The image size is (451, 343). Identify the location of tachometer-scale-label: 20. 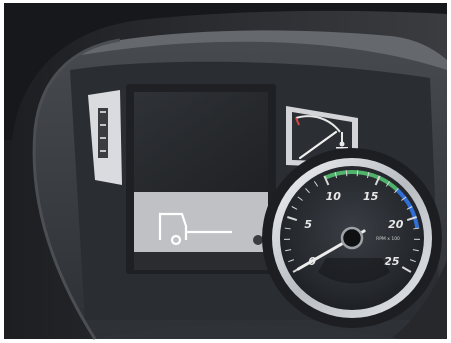
(396, 224).